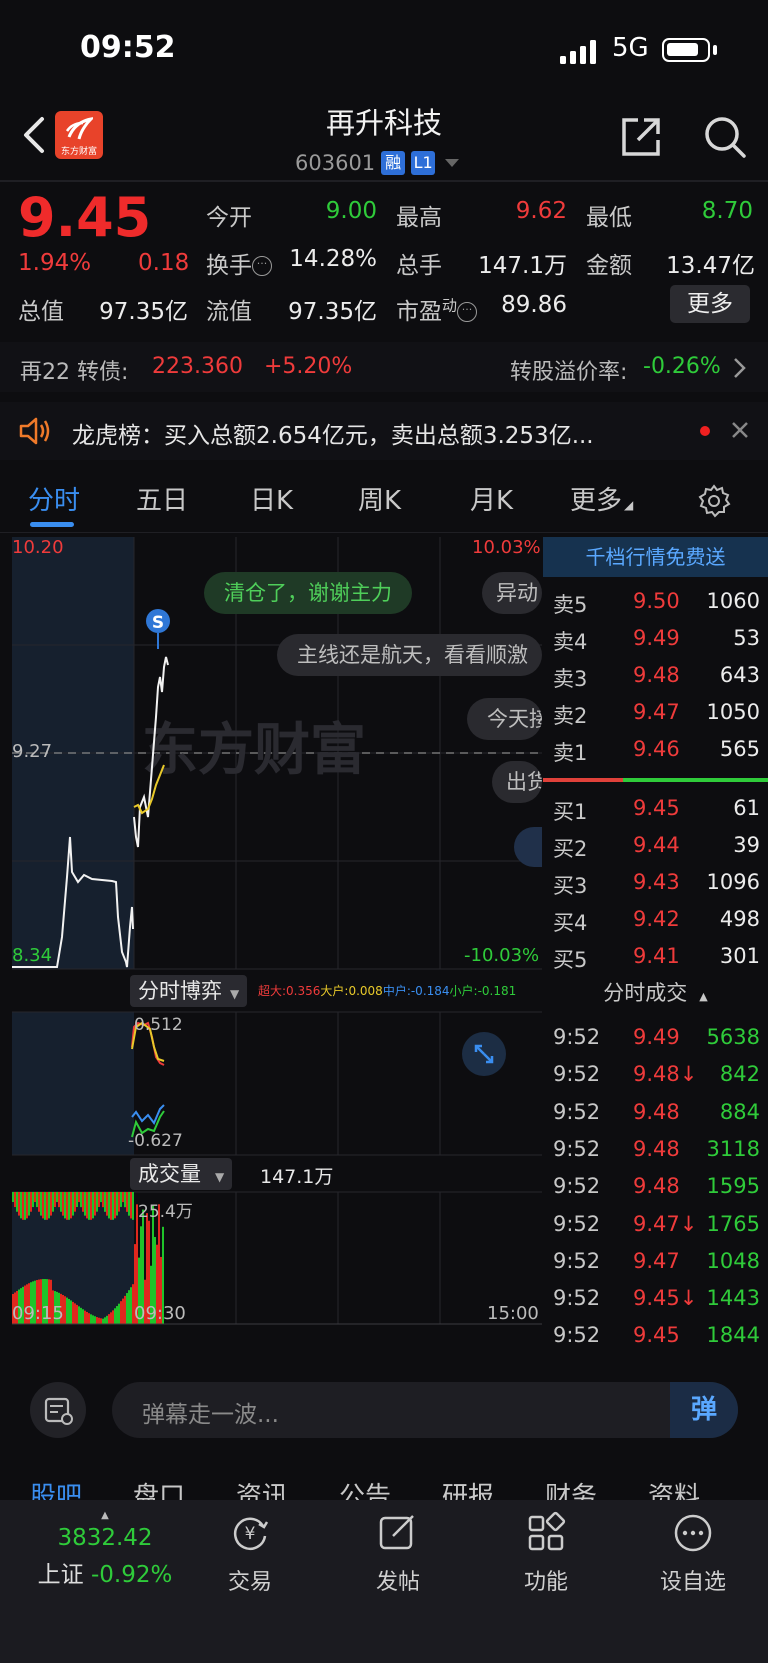  I want to click on ask-row-vol: 643, so click(739, 675).